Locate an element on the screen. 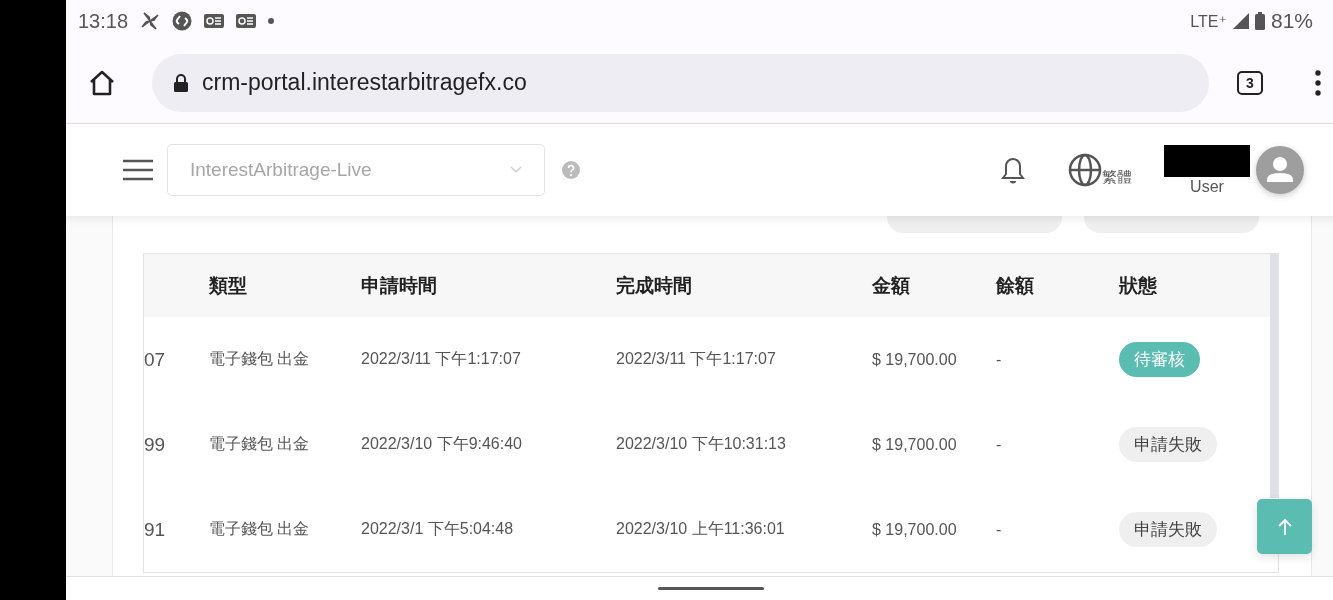  table-cell-text: 2022/3/10 上午11:36:01 is located at coordinates (700, 529).